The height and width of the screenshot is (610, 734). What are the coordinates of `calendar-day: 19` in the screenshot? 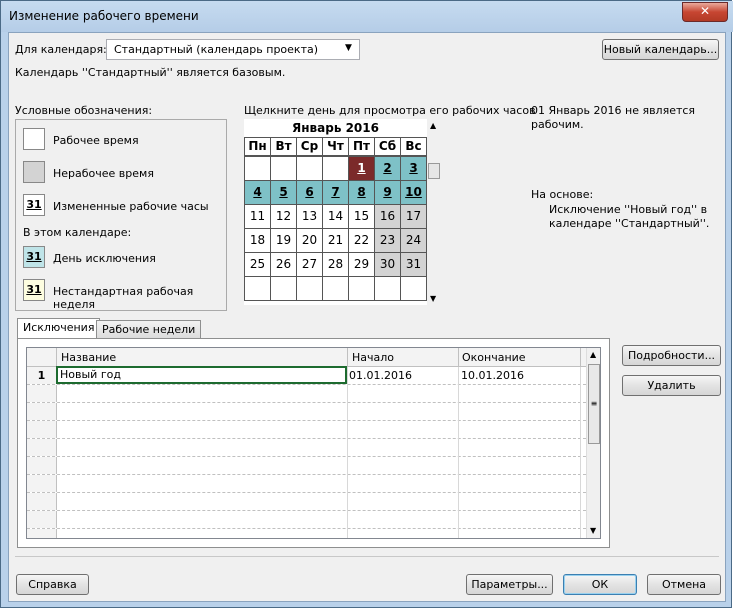 It's located at (283, 240).